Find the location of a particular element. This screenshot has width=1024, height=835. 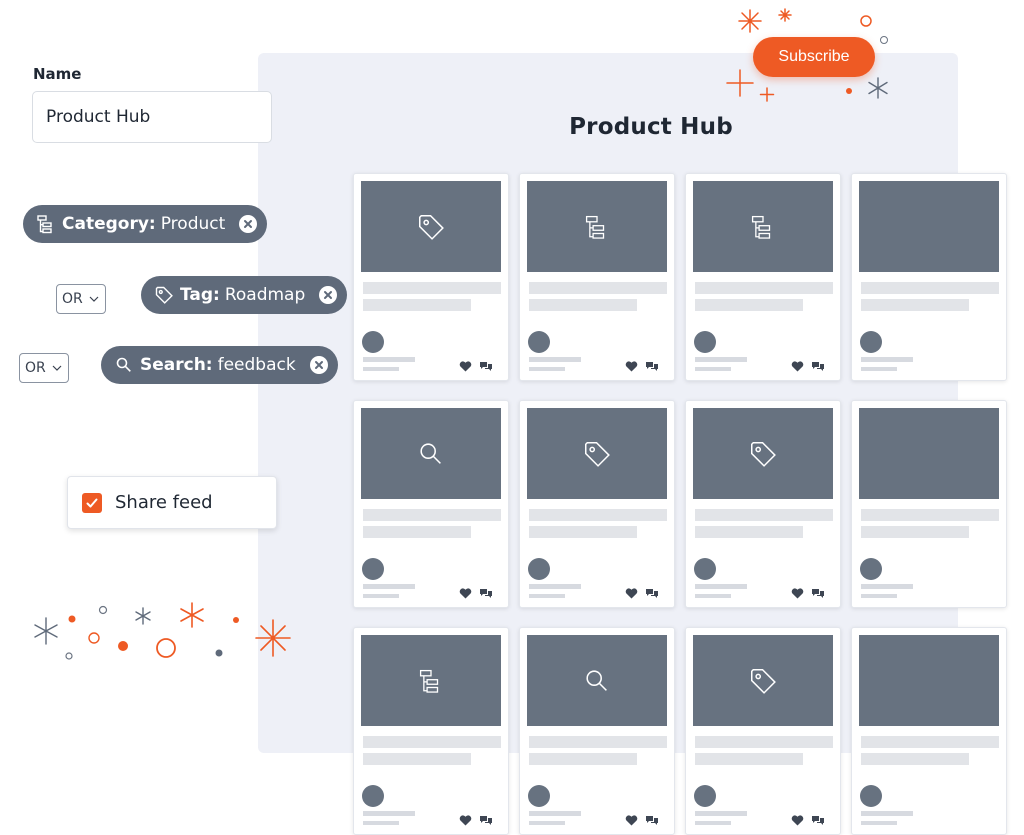

operator-select-1: OR is located at coordinates (81, 299).